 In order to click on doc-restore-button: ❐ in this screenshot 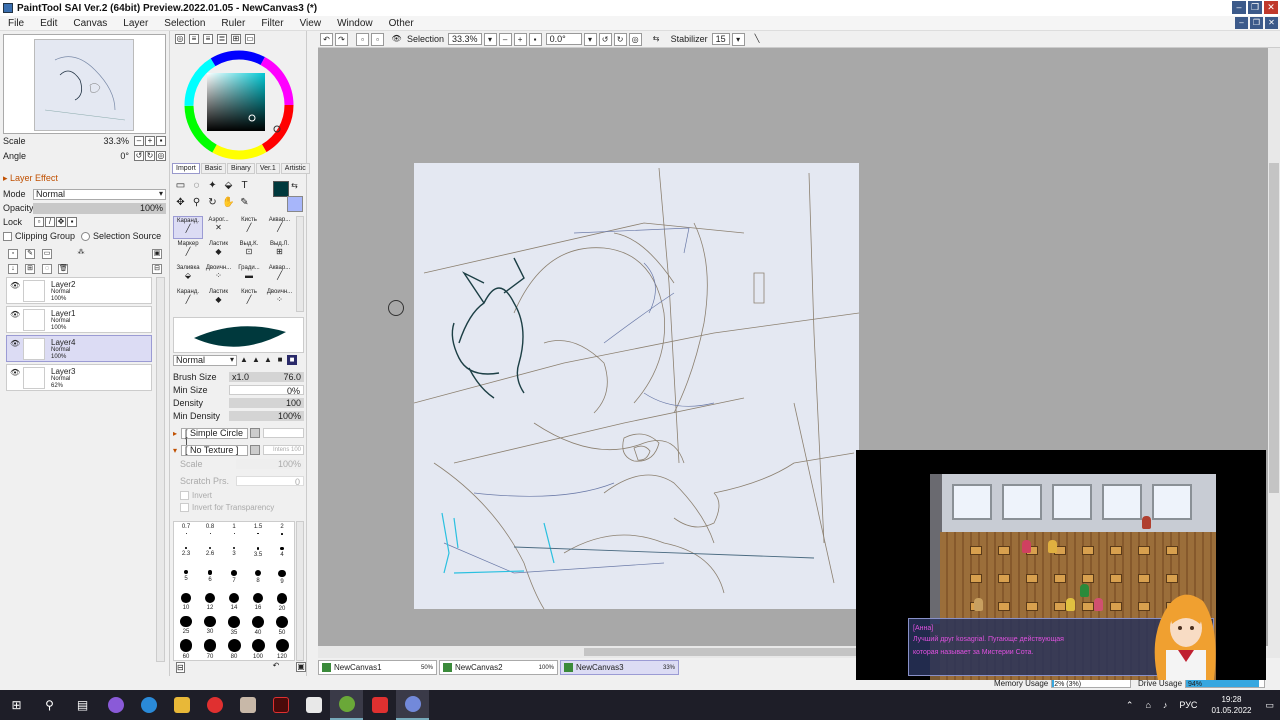, I will do `click(1256, 23)`.